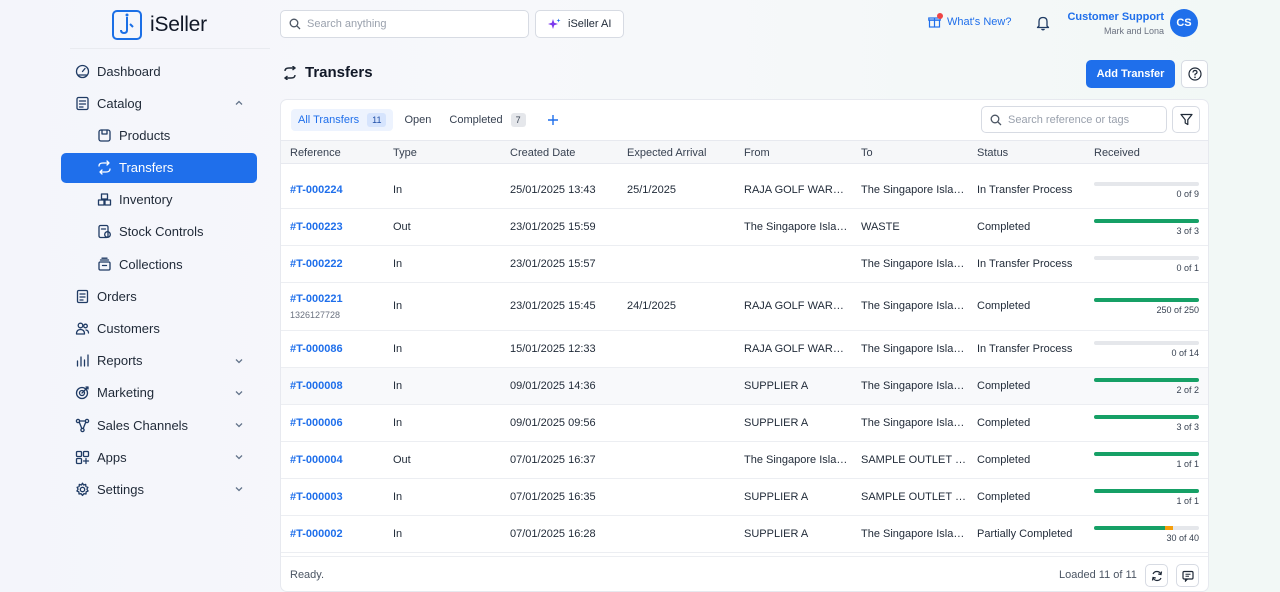  What do you see at coordinates (239, 103) in the screenshot?
I see `chevron-up-icon` at bounding box center [239, 103].